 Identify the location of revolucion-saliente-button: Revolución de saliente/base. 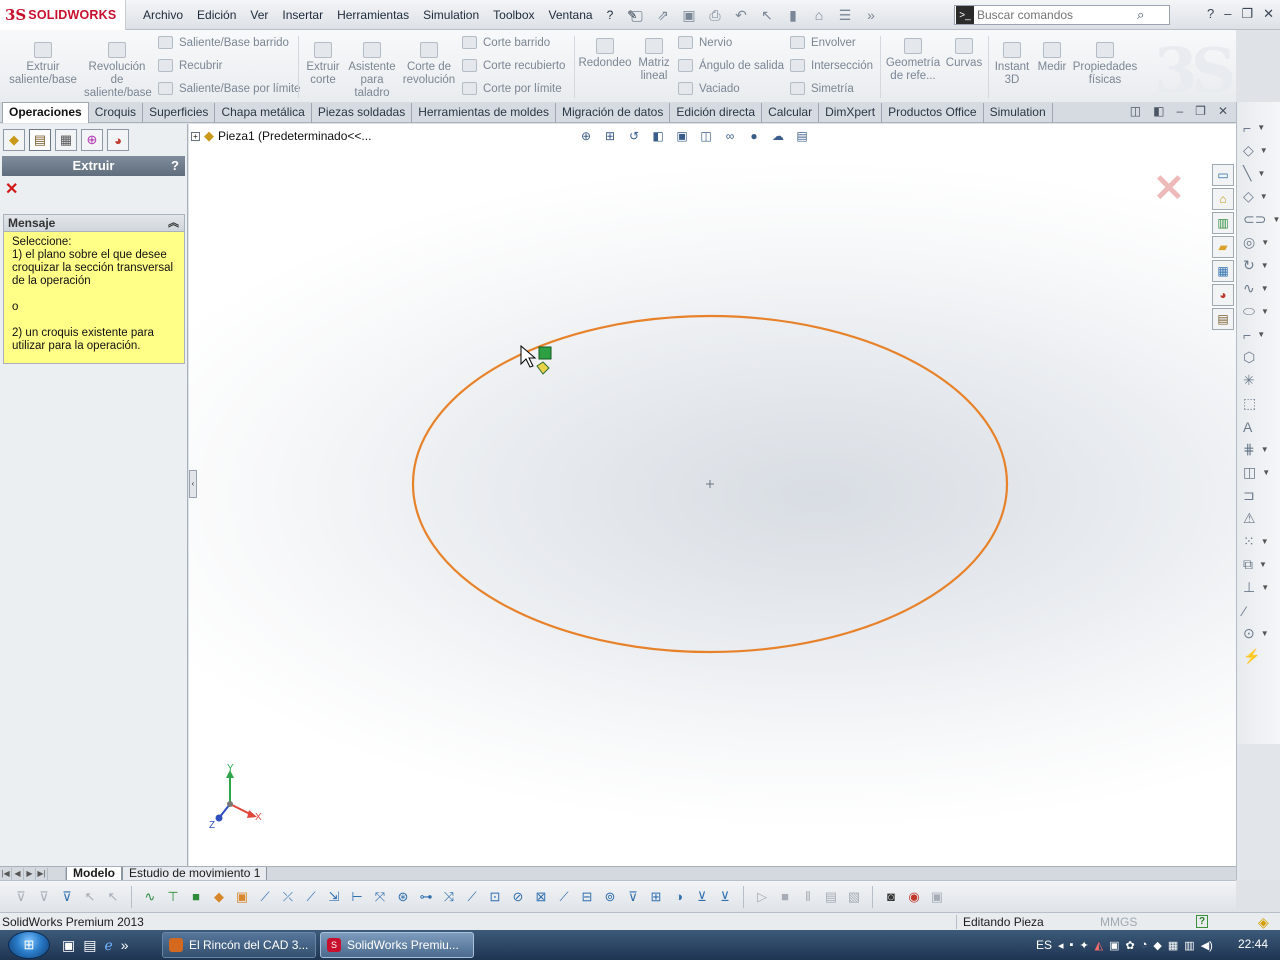
(118, 70).